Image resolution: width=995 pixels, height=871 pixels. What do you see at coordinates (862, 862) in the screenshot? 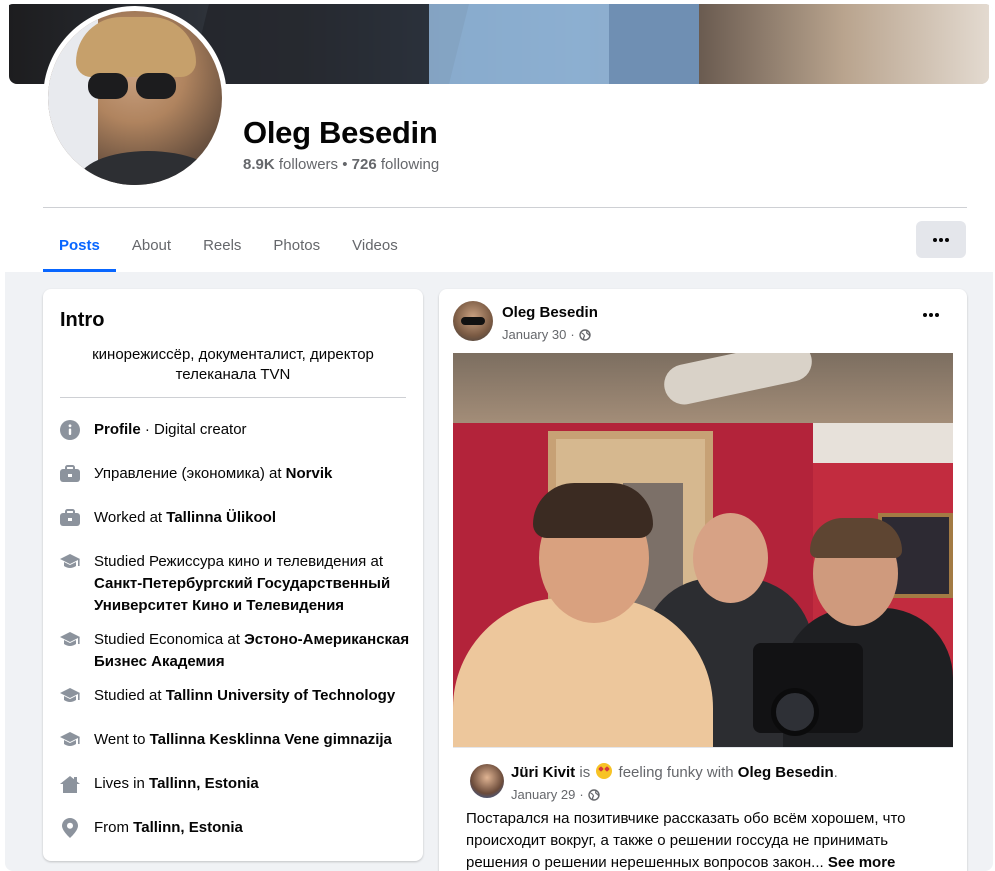
I see `see-more-link: See more` at bounding box center [862, 862].